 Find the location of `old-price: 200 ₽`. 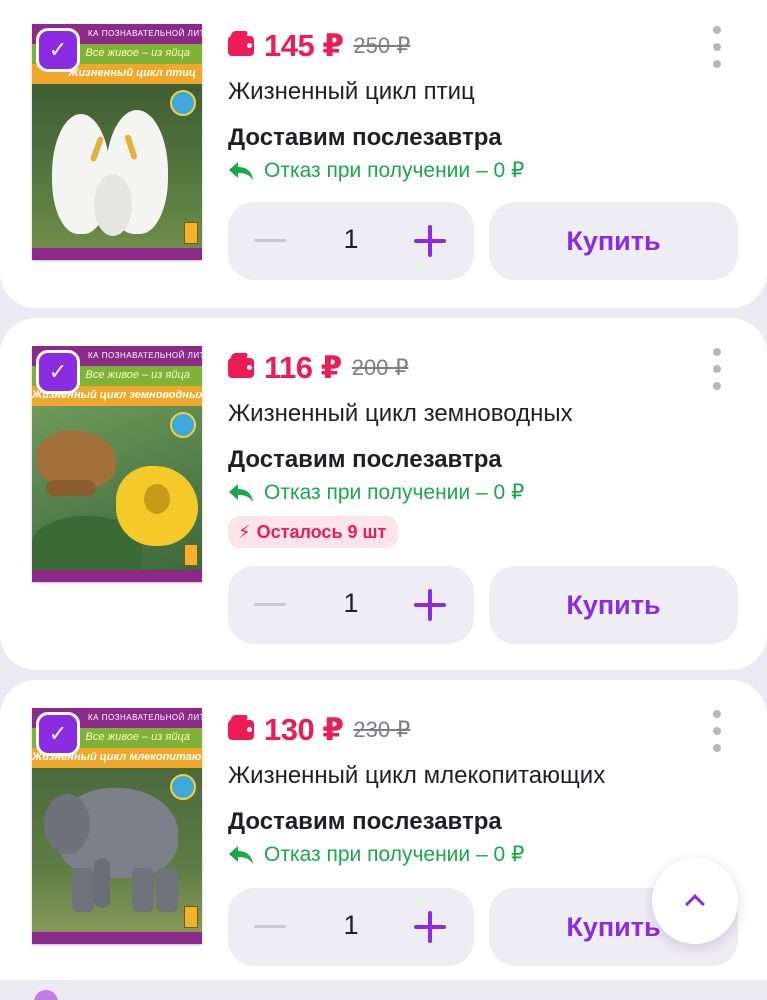

old-price: 200 ₽ is located at coordinates (380, 367).